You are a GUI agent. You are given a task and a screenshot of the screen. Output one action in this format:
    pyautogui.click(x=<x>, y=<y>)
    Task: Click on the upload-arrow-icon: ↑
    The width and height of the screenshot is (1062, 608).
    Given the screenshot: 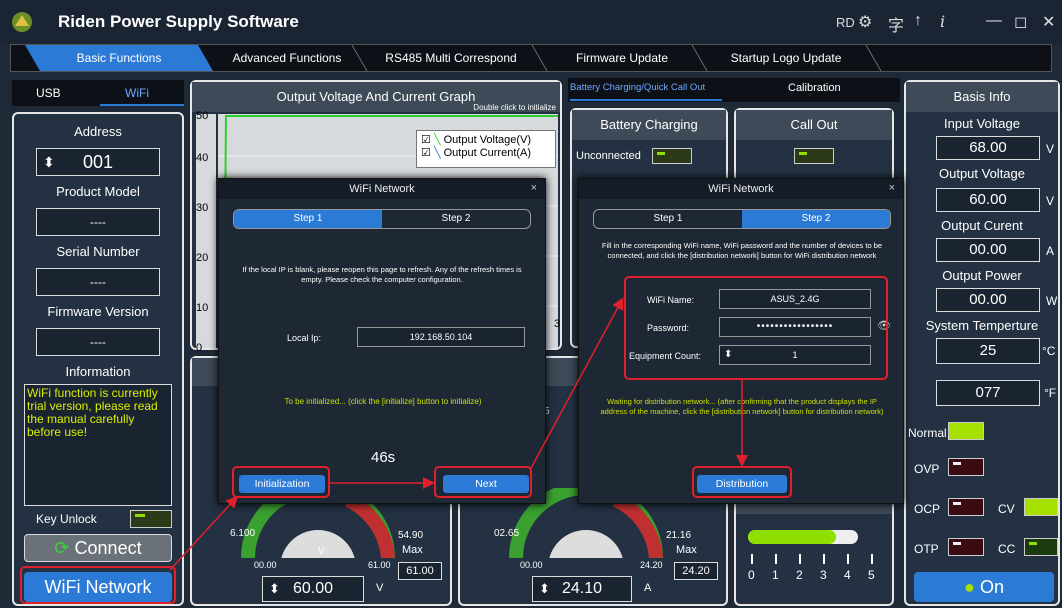 What is the action you would take?
    pyautogui.click(x=918, y=21)
    